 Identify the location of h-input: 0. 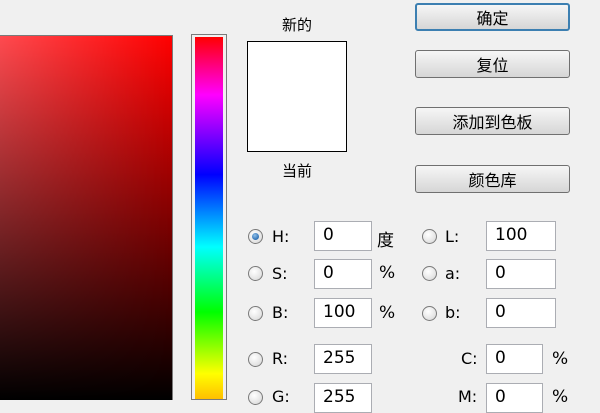
(343, 236).